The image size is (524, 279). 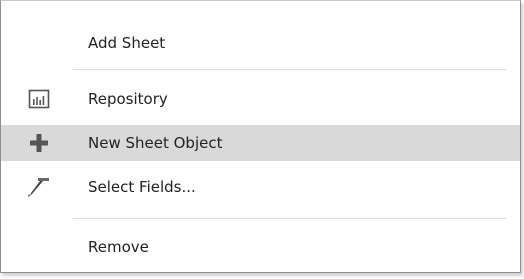 I want to click on menu-item-label: Remove, so click(x=118, y=247).